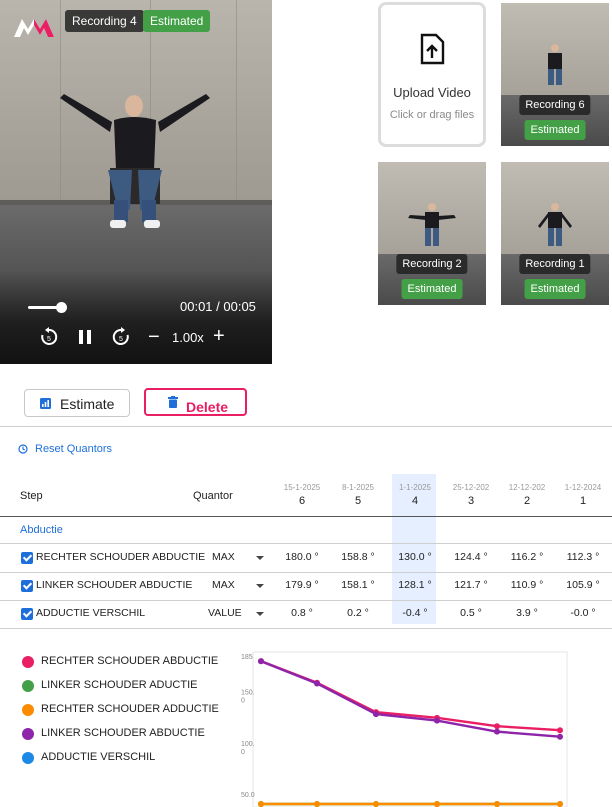 The width and height of the screenshot is (612, 807). What do you see at coordinates (306, 426) in the screenshot?
I see `divider` at bounding box center [306, 426].